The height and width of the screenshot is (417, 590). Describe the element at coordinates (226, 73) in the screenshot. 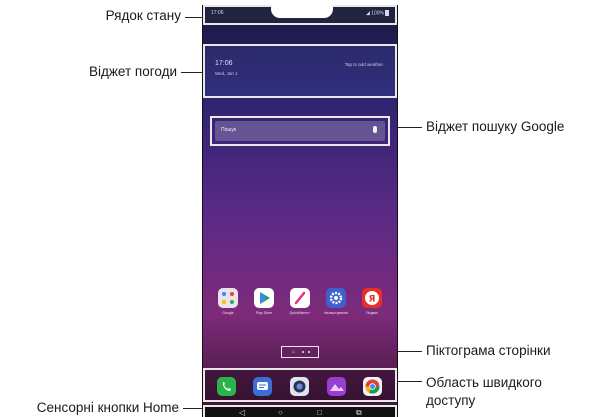

I see `weather-date: Wed, Jan 1` at that location.